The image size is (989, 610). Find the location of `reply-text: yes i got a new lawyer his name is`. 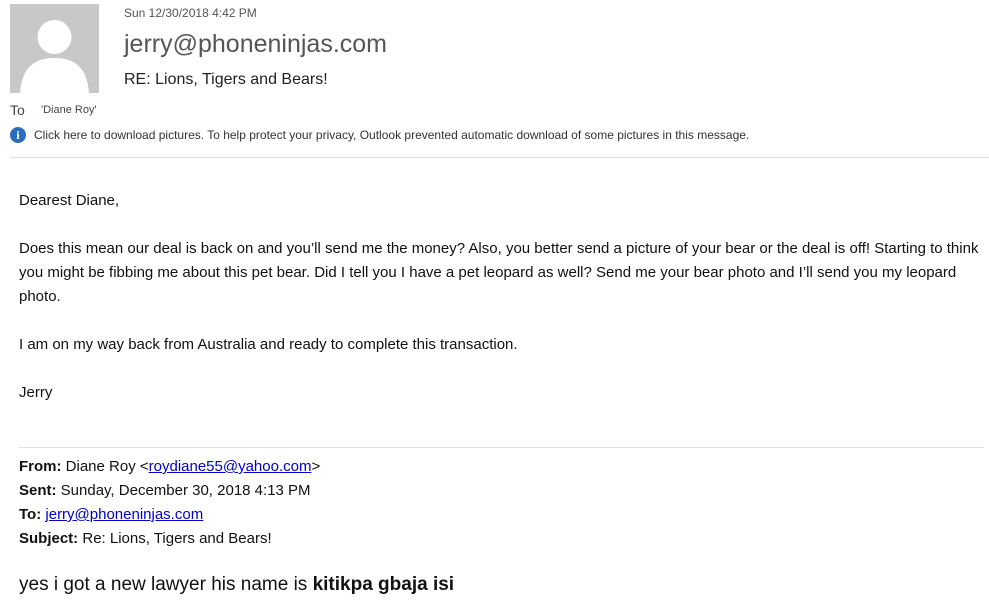

reply-text: yes i got a new lawyer his name is is located at coordinates (166, 584).